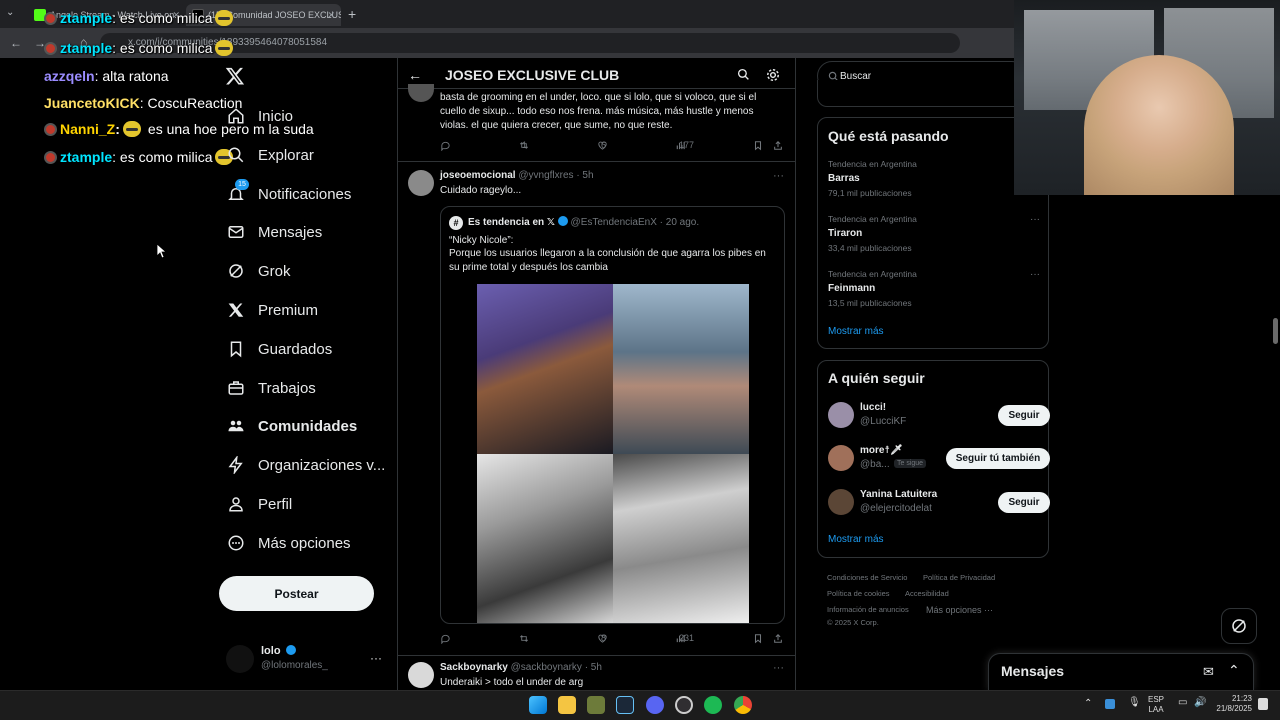 The height and width of the screenshot is (720, 1280). Describe the element at coordinates (1208, 672) in the screenshot. I see `new-message-icon: ✉` at that location.